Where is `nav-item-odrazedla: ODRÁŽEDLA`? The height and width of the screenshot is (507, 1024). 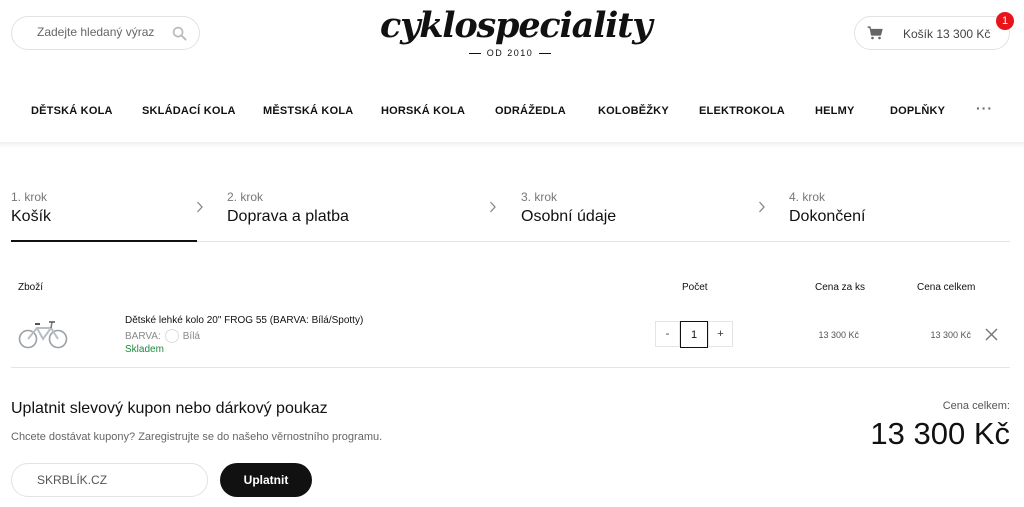
nav-item-odrazedla: ODRÁŽEDLA is located at coordinates (530, 111).